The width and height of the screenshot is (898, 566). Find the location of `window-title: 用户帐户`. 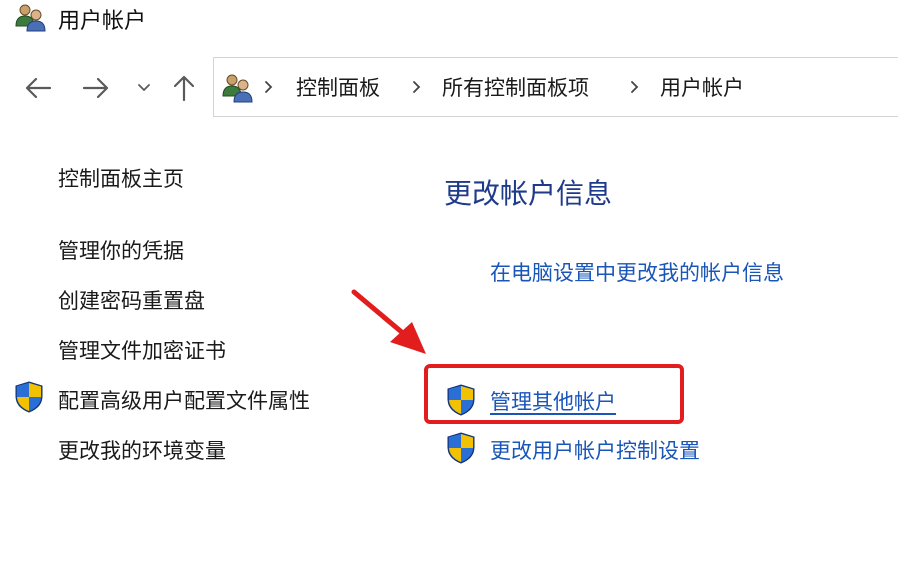

window-title: 用户帐户 is located at coordinates (102, 21).